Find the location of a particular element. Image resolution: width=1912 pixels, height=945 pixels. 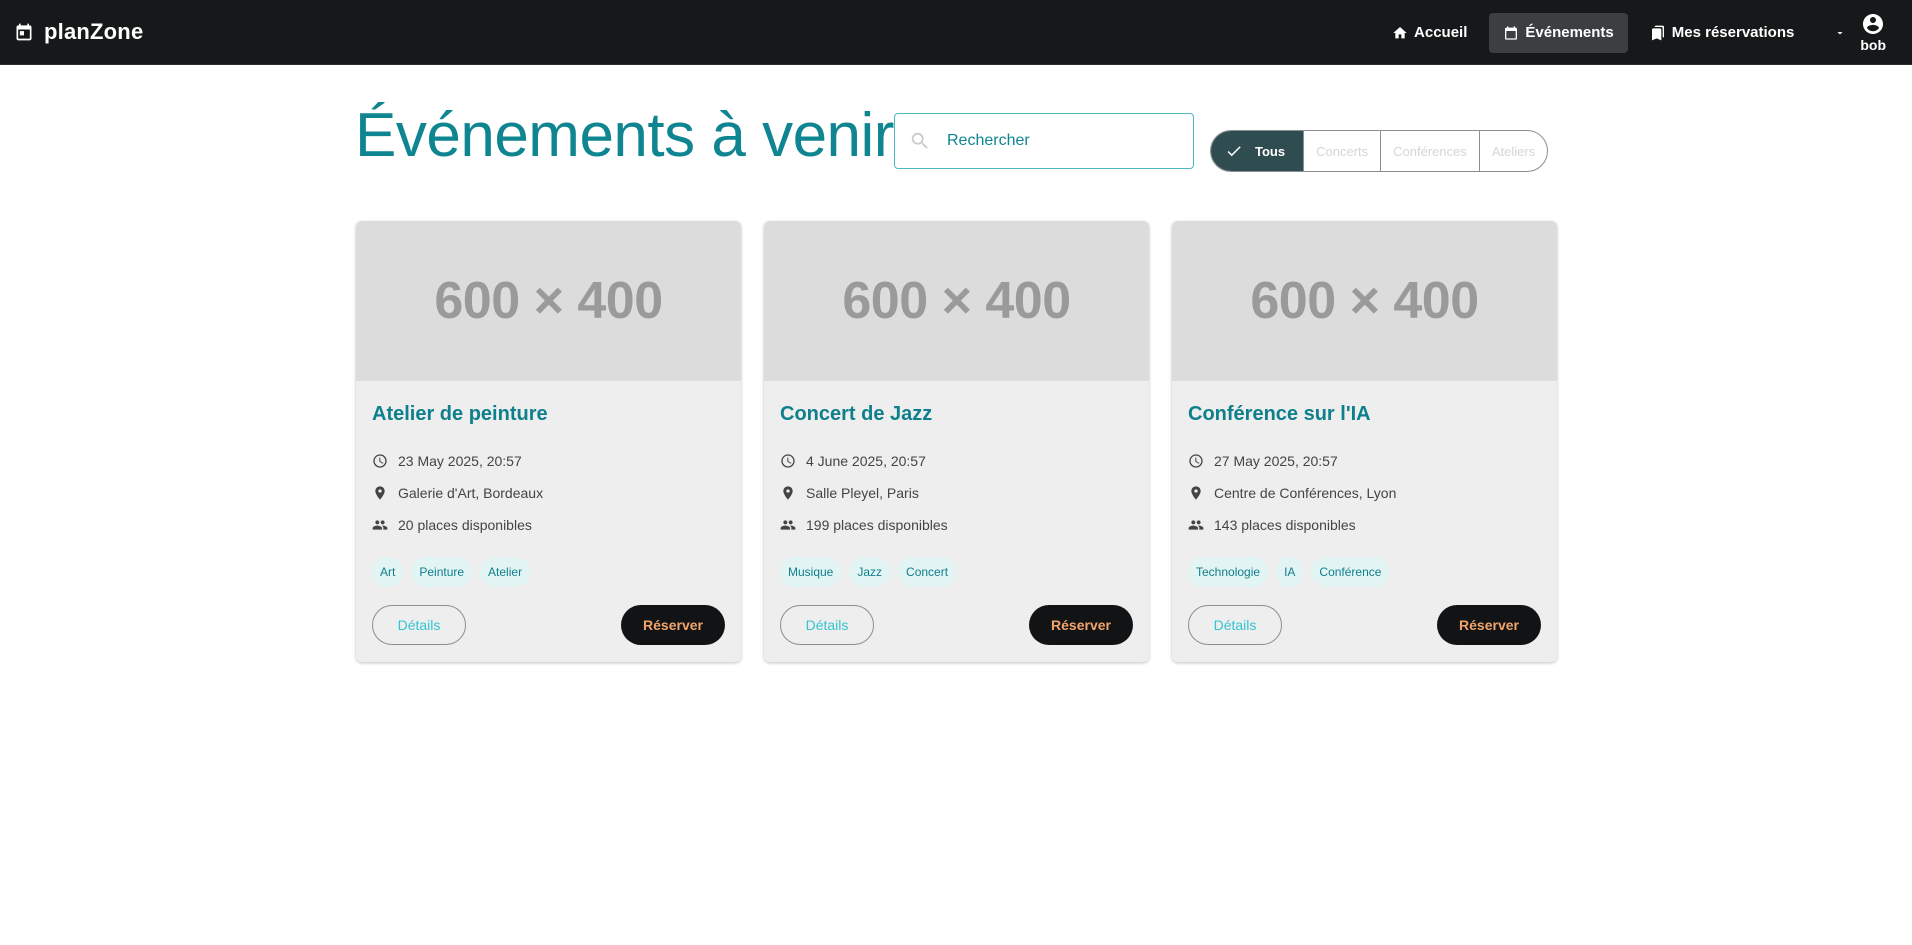

check-icon is located at coordinates (1234, 151).